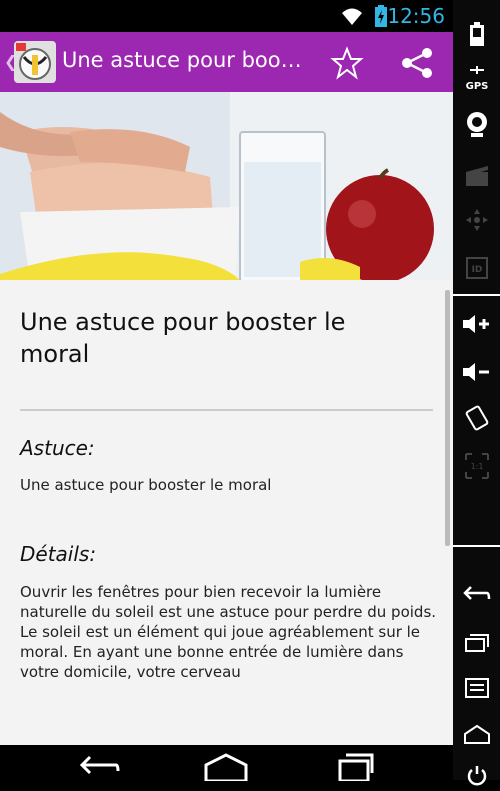  Describe the element at coordinates (476, 33) in the screenshot. I see `battery-panel-icon` at that location.